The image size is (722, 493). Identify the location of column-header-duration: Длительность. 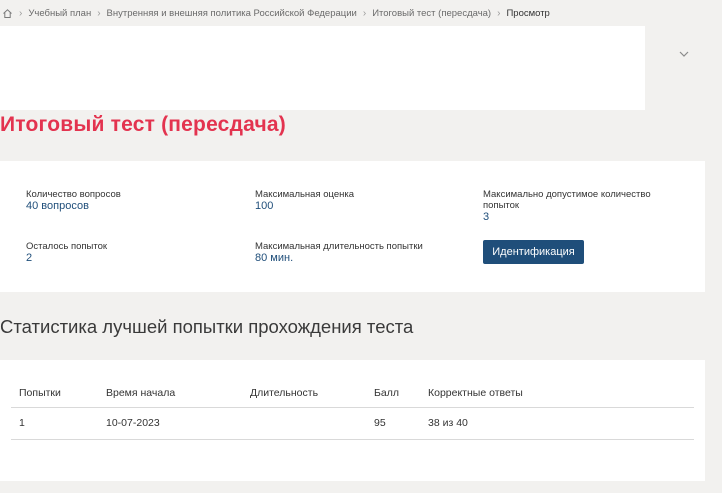
(304, 393).